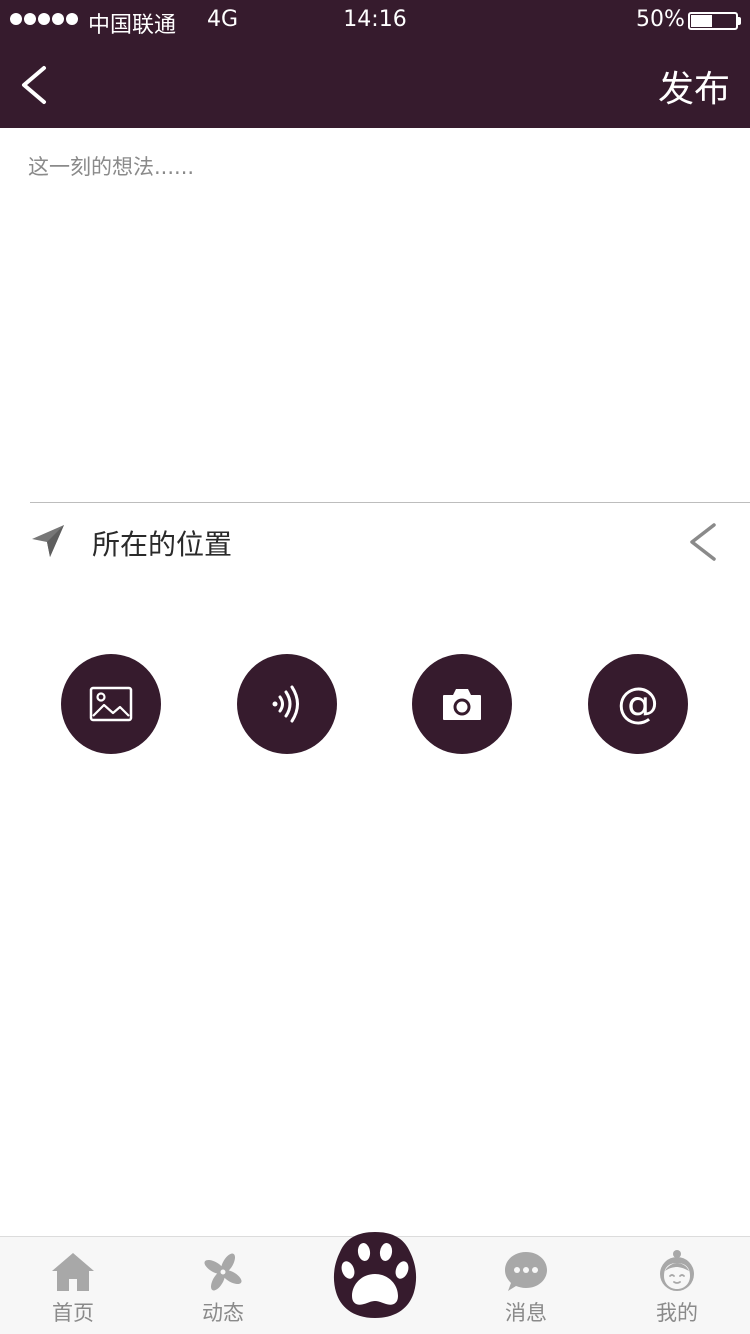  Describe the element at coordinates (677, 1270) in the screenshot. I see `person-icon` at that location.